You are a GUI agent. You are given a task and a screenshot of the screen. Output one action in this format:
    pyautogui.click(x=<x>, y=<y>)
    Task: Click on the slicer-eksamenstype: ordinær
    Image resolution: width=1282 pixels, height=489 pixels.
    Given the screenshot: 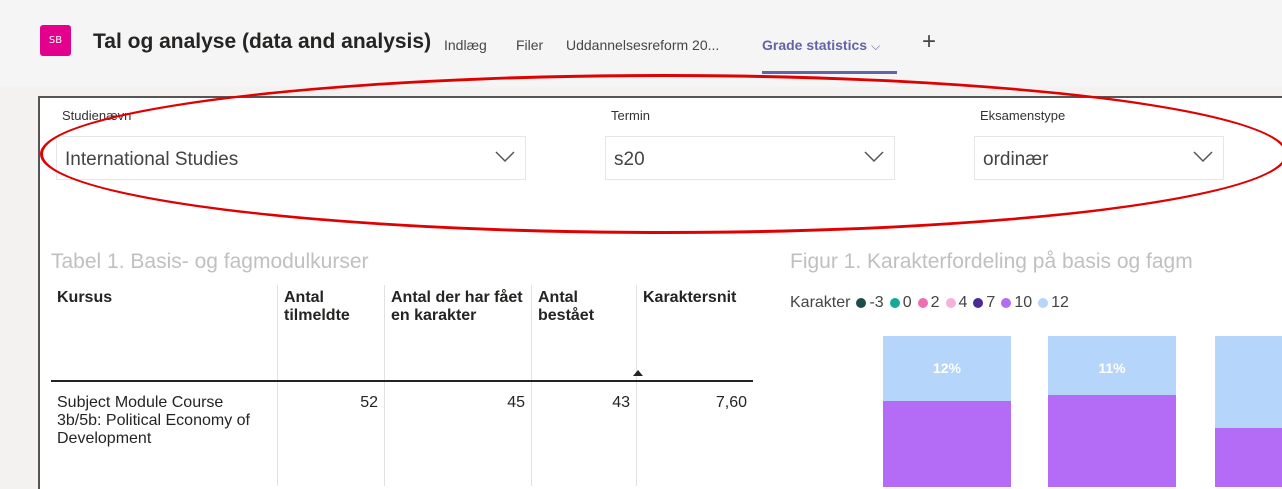 What is the action you would take?
    pyautogui.click(x=1099, y=158)
    